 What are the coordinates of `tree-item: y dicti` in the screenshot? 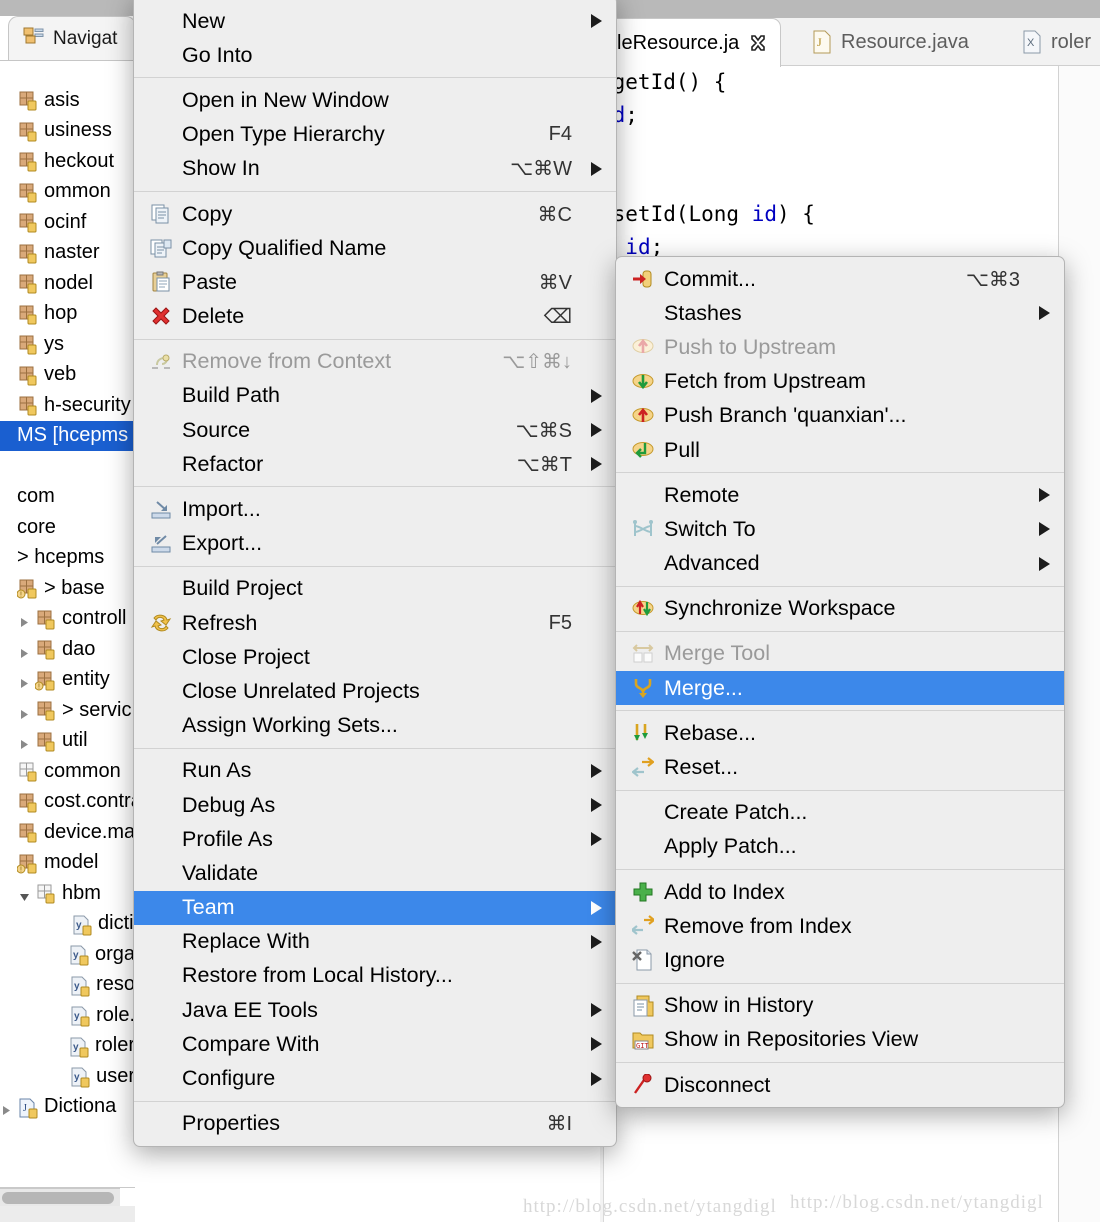 It's located at (67, 924).